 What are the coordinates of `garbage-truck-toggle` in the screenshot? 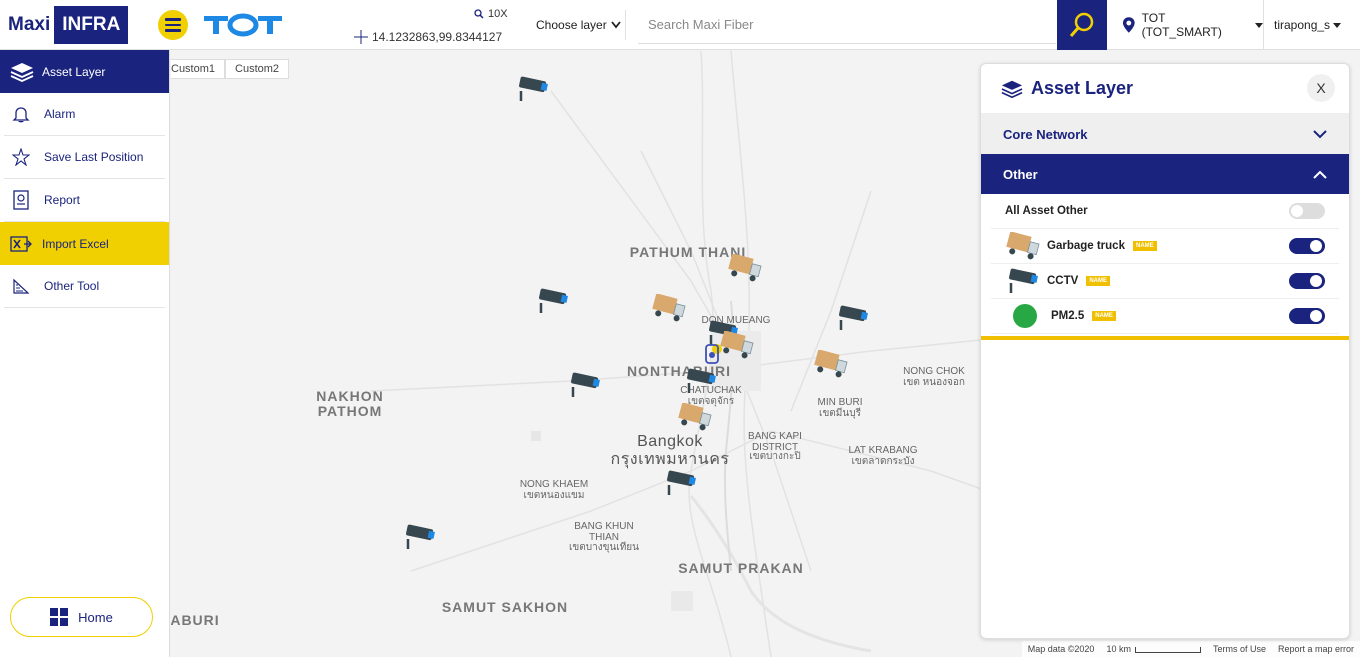 It's located at (1307, 246).